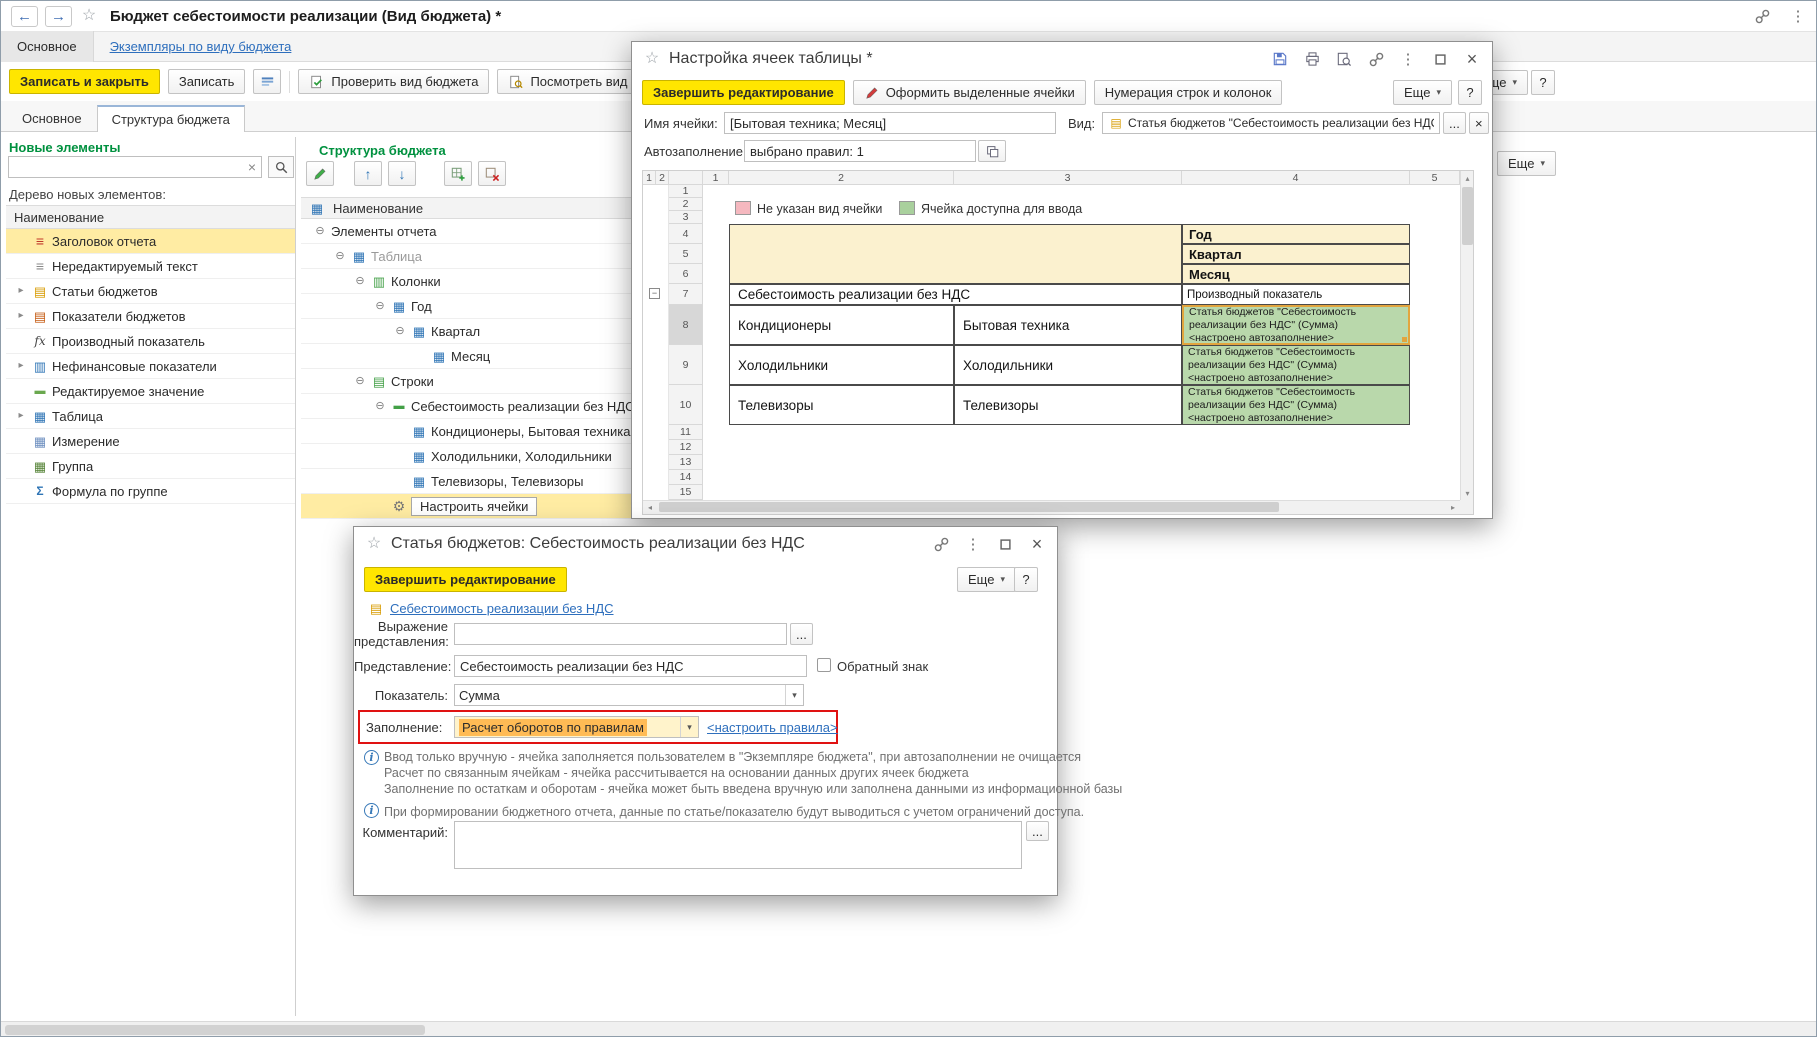 The image size is (1817, 1037). What do you see at coordinates (686, 432) in the screenshot?
I see `row-header: 11` at bounding box center [686, 432].